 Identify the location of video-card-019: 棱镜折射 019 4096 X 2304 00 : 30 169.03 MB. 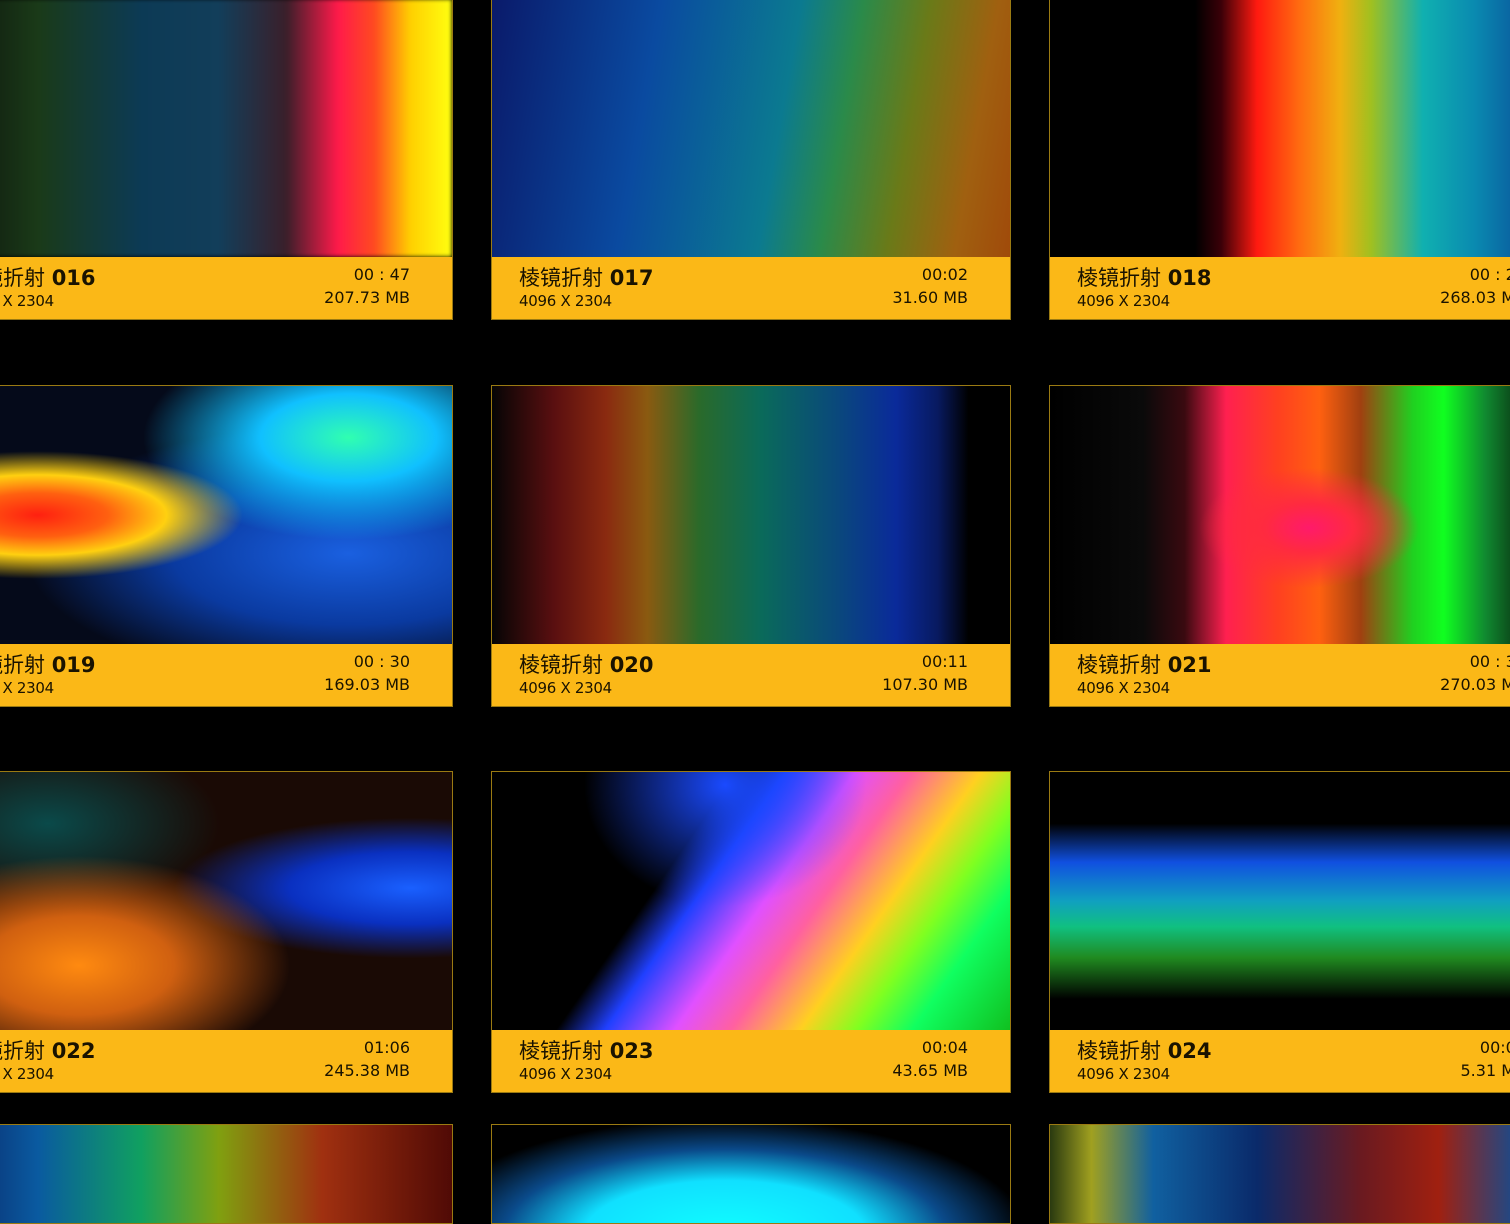
(226, 546).